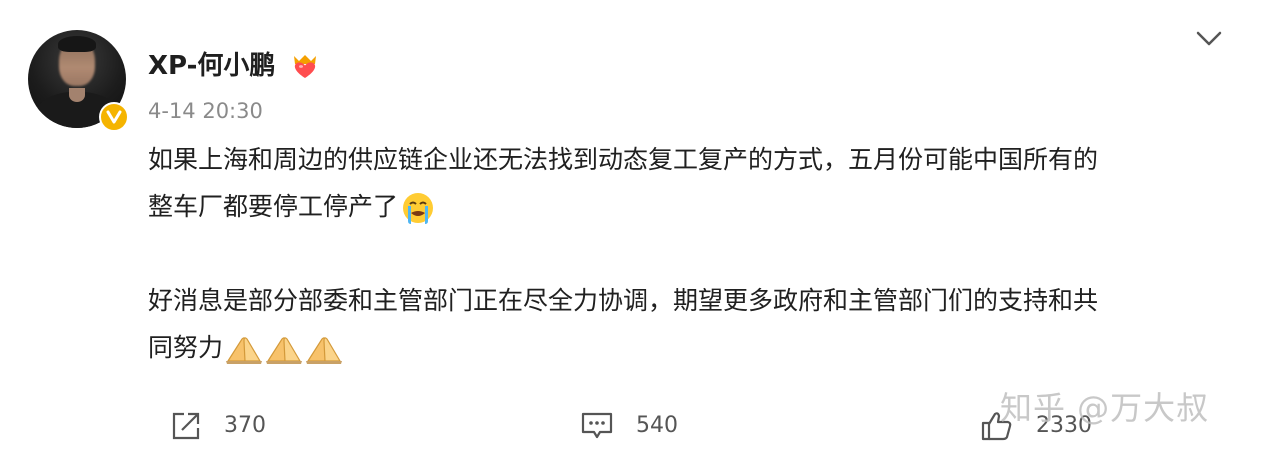 The height and width of the screenshot is (458, 1262). What do you see at coordinates (1105, 408) in the screenshot?
I see `watermark: 知乎 @万大叔` at bounding box center [1105, 408].